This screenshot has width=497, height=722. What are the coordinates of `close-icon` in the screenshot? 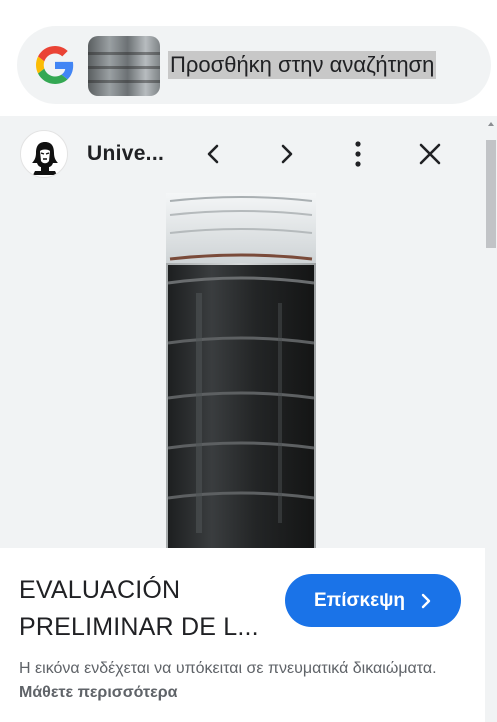 It's located at (430, 154).